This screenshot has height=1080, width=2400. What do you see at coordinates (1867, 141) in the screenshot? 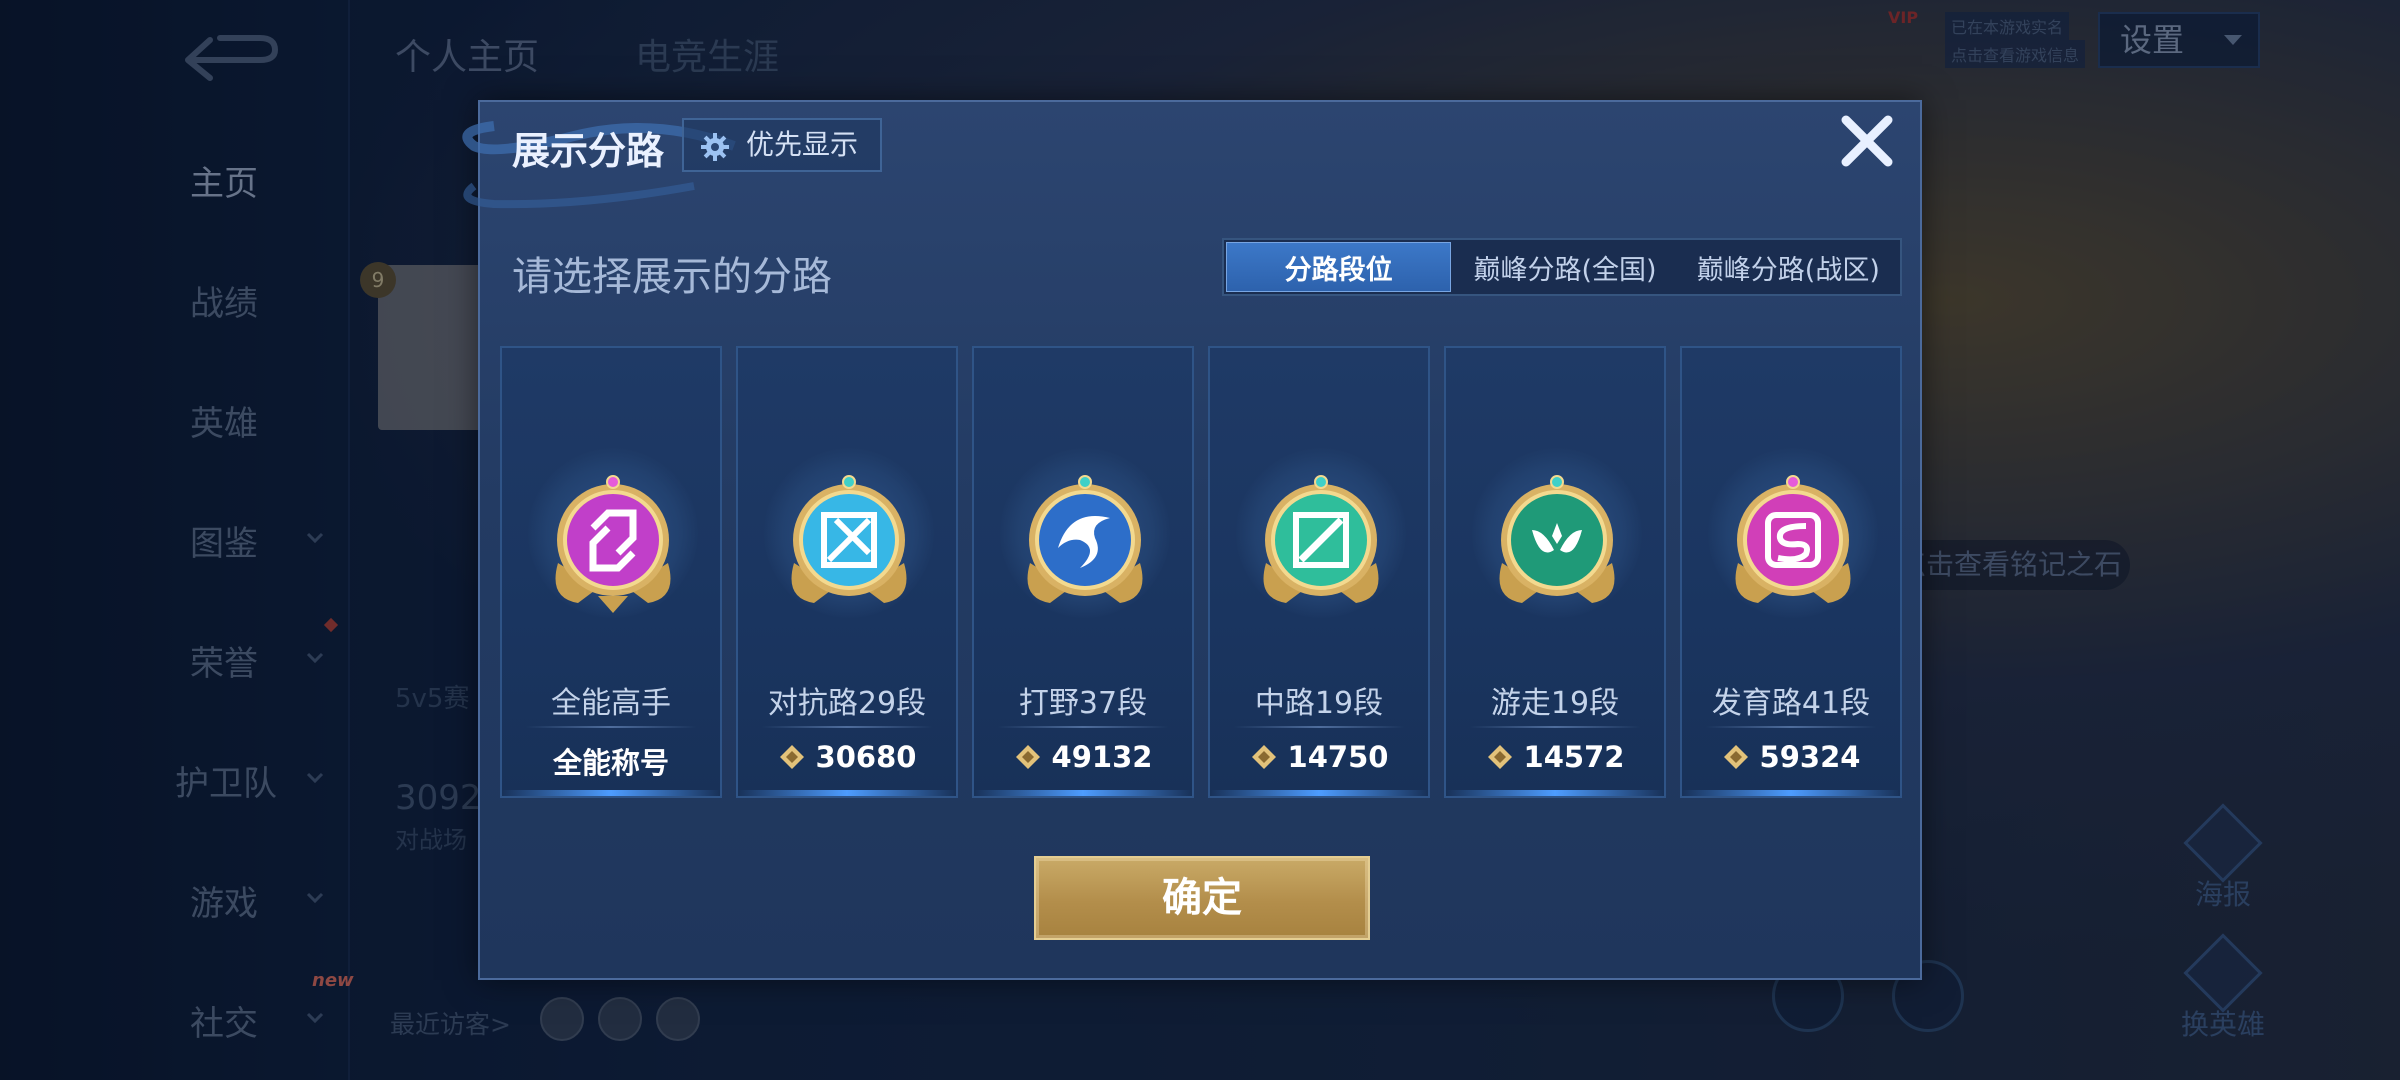
I see `close-icon` at bounding box center [1867, 141].